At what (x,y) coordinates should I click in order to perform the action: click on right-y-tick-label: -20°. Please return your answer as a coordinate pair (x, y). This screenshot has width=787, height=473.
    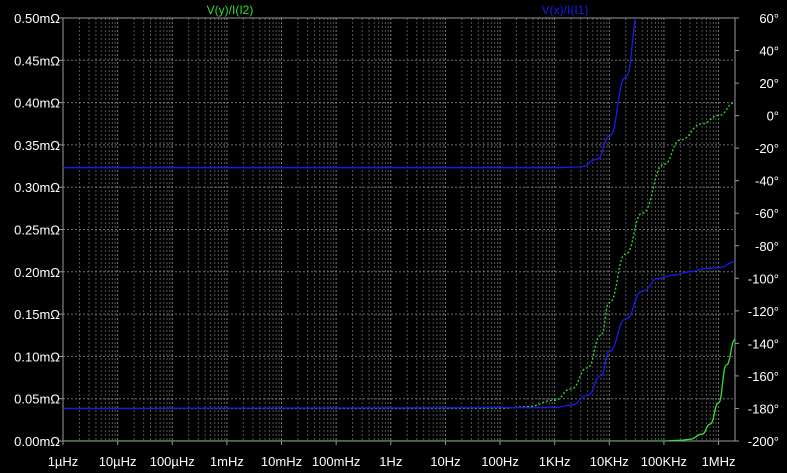
    Looking at the image, I should click on (767, 148).